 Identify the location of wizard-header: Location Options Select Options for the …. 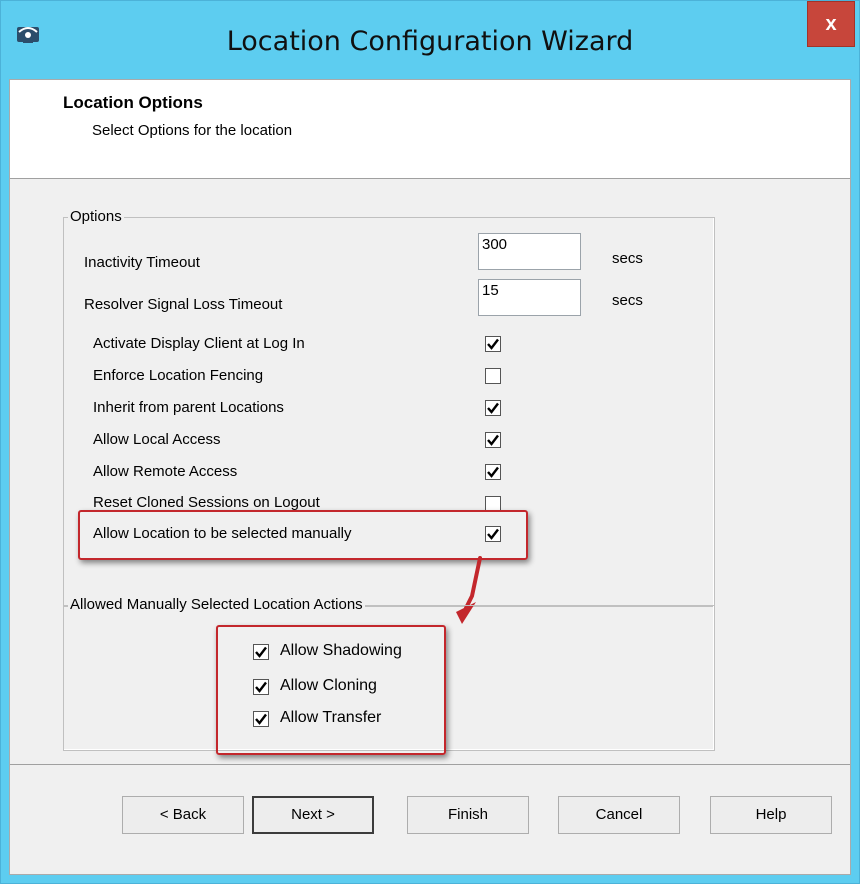
(430, 129).